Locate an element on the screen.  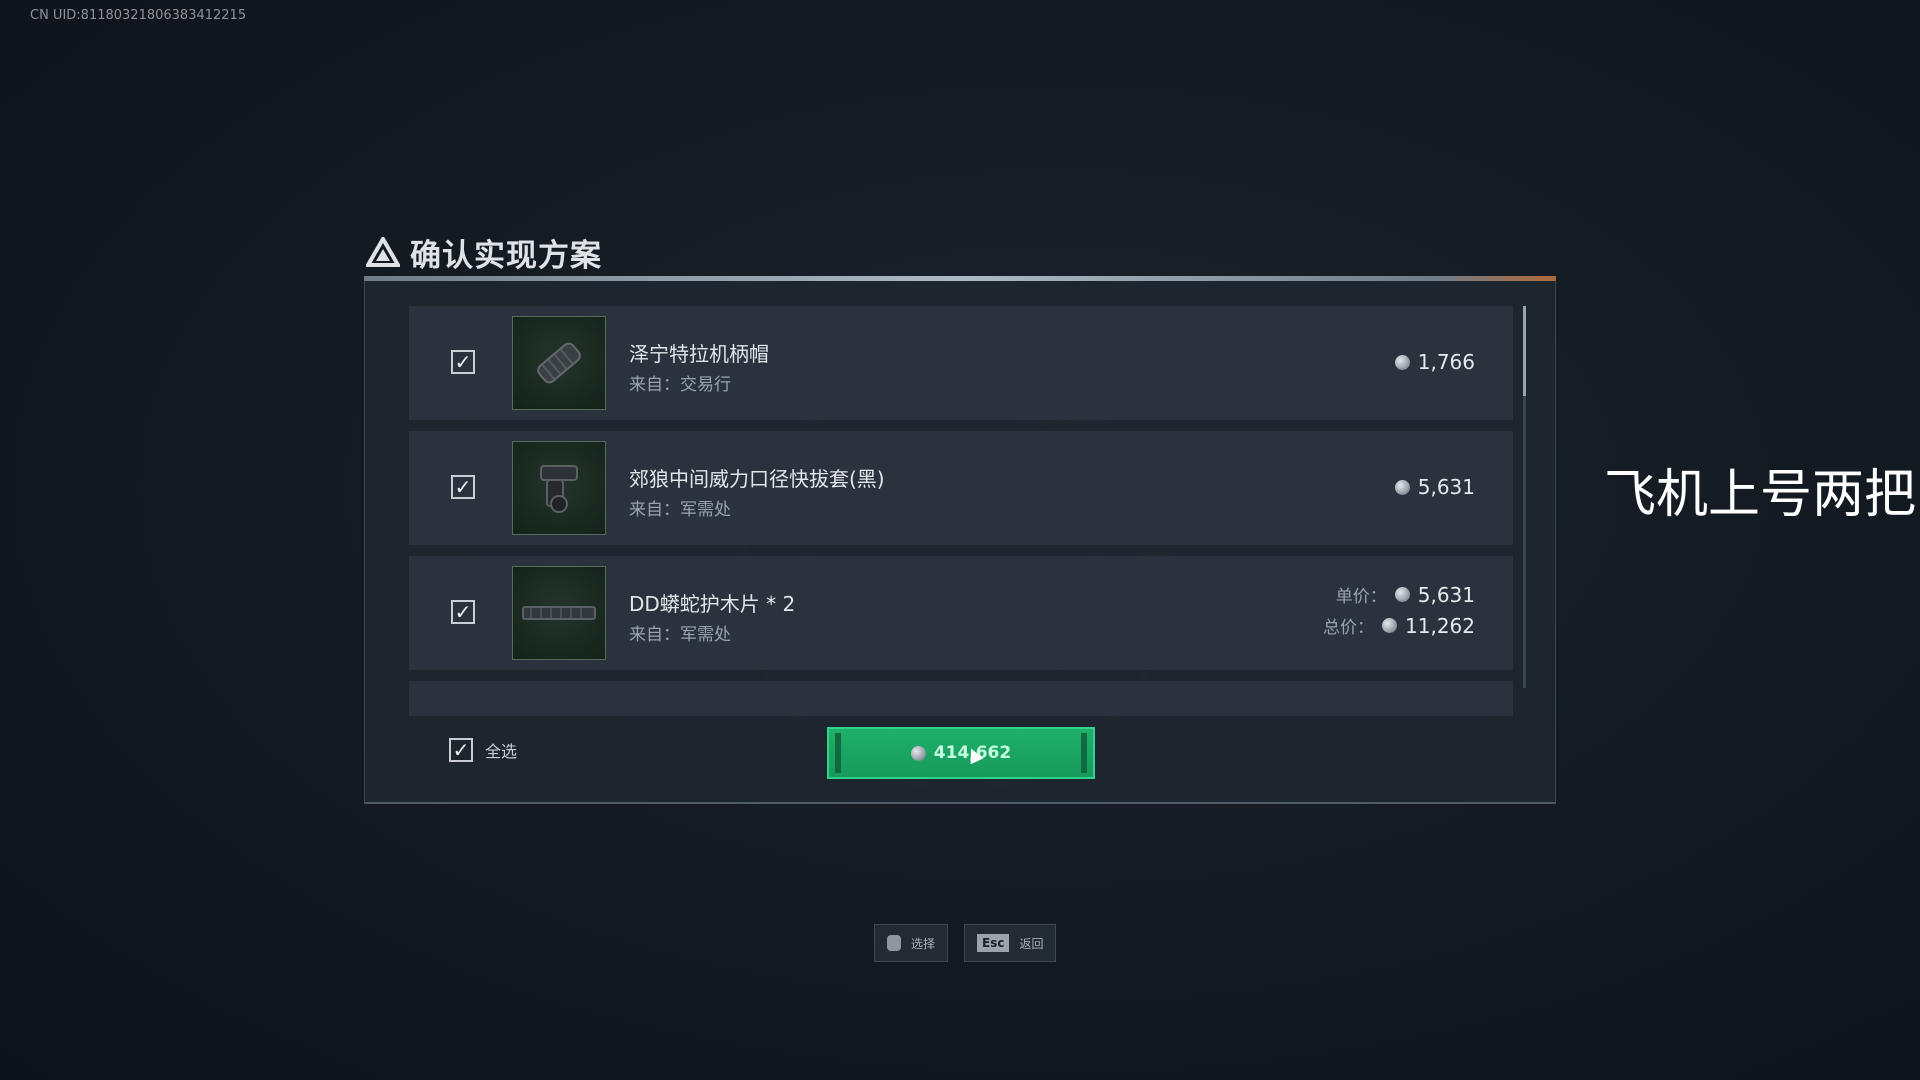
list-item: ✓ 泽宁特拉机柄帽 来自：交易行 1,766 is located at coordinates (961, 363).